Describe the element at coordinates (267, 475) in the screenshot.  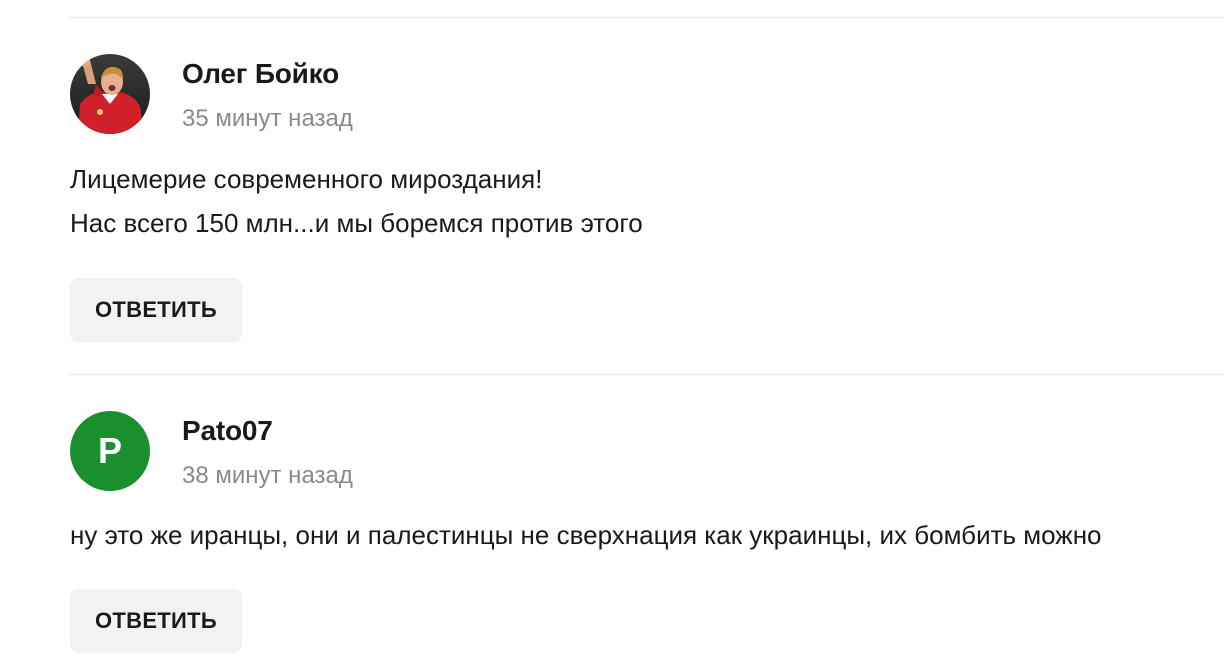
I see `comment-timestamp: 38 минут назад` at that location.